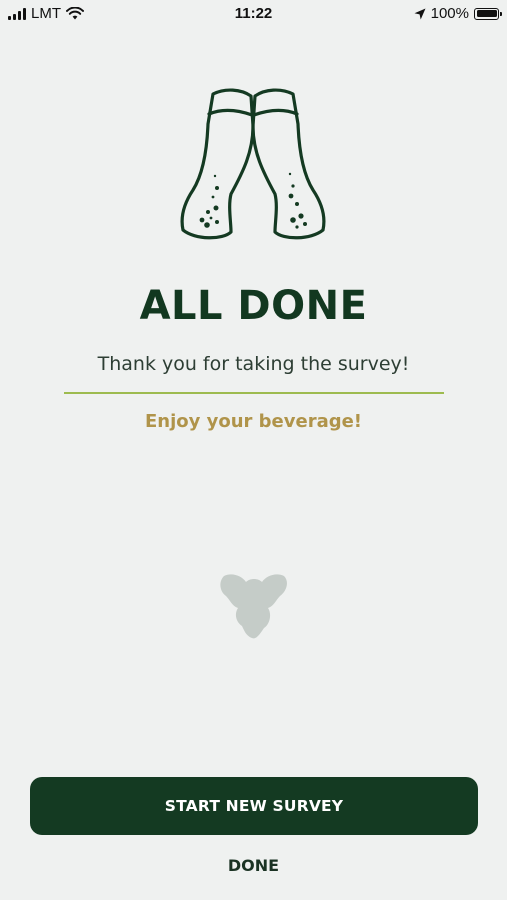 This screenshot has width=507, height=900. Describe the element at coordinates (420, 13) in the screenshot. I see `location-arrow-icon` at that location.